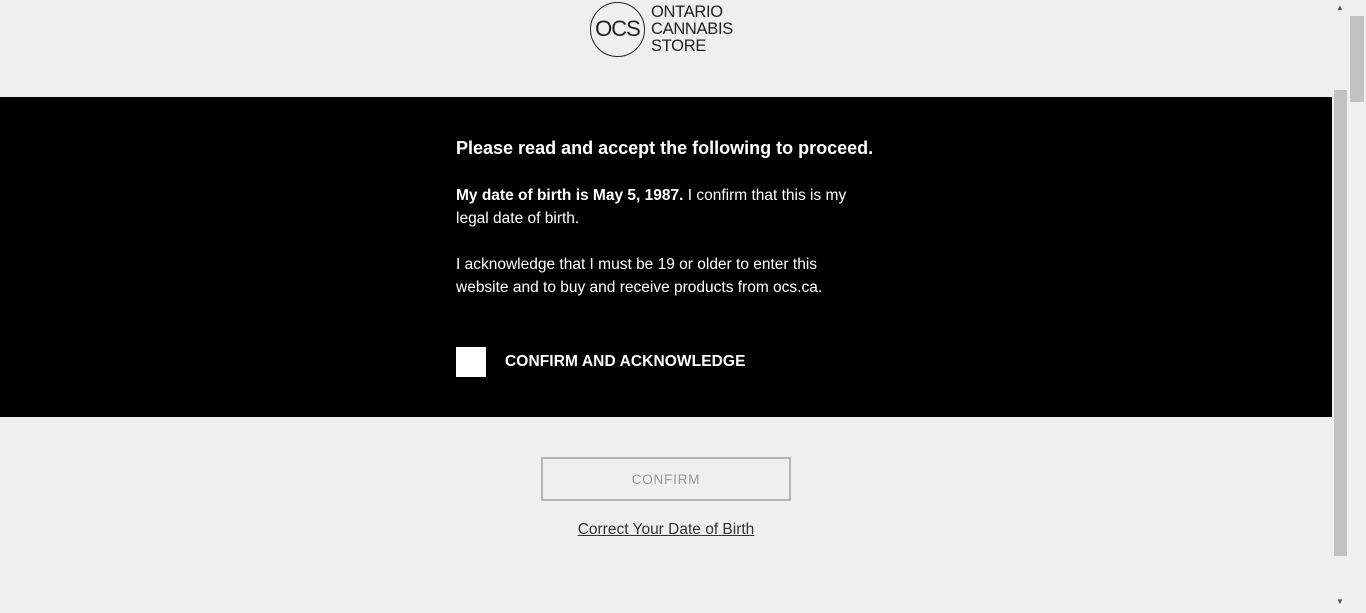 Image resolution: width=1366 pixels, height=613 pixels. I want to click on logo-line-3: STORE, so click(679, 45).